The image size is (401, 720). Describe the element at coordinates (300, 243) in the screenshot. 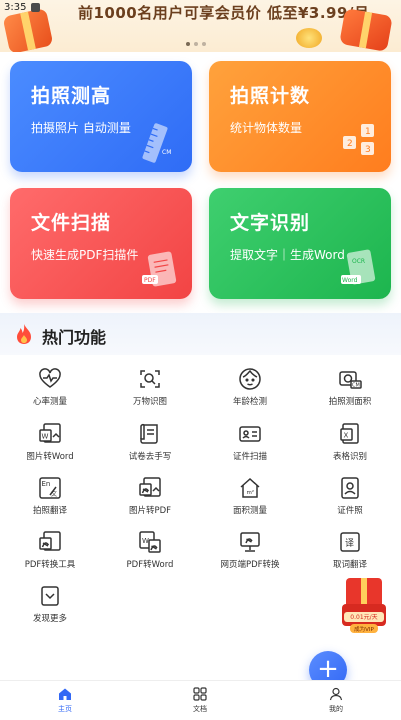

I see `text-recognition-card: 文字识别 提取文字｜生成Word OCR Word` at that location.